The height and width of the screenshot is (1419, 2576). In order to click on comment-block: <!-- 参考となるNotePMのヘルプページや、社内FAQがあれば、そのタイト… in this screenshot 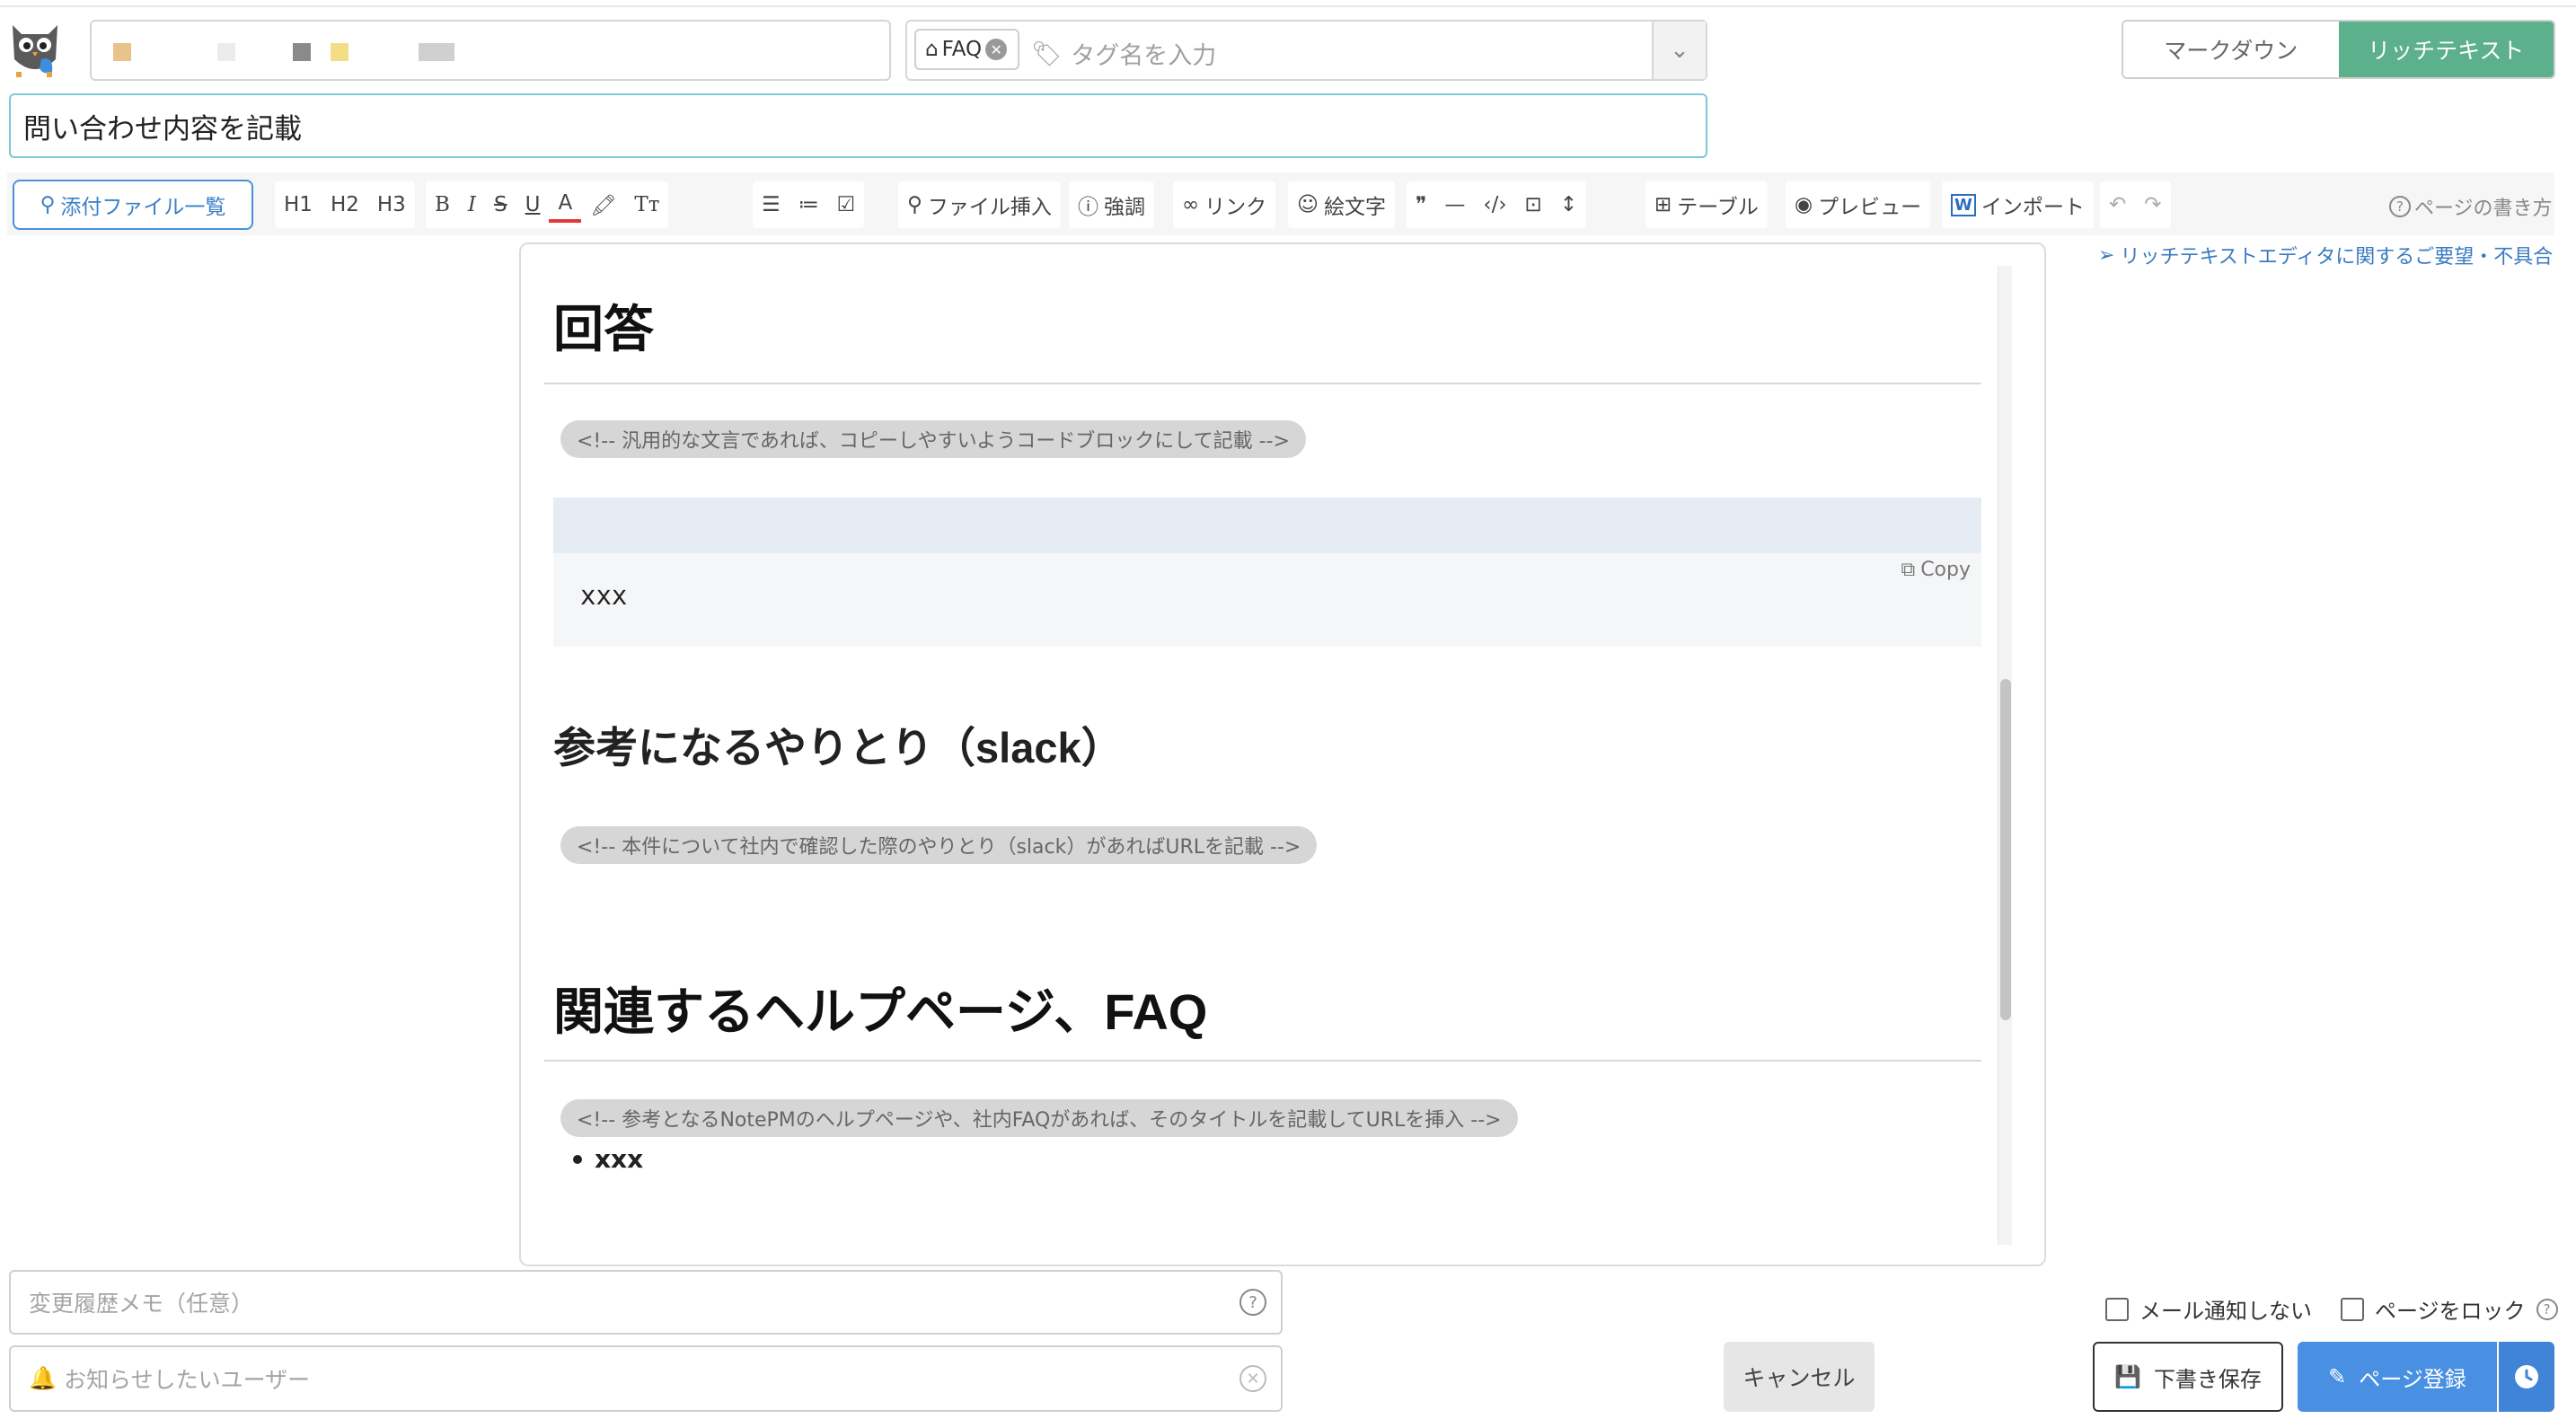, I will do `click(1039, 1118)`.